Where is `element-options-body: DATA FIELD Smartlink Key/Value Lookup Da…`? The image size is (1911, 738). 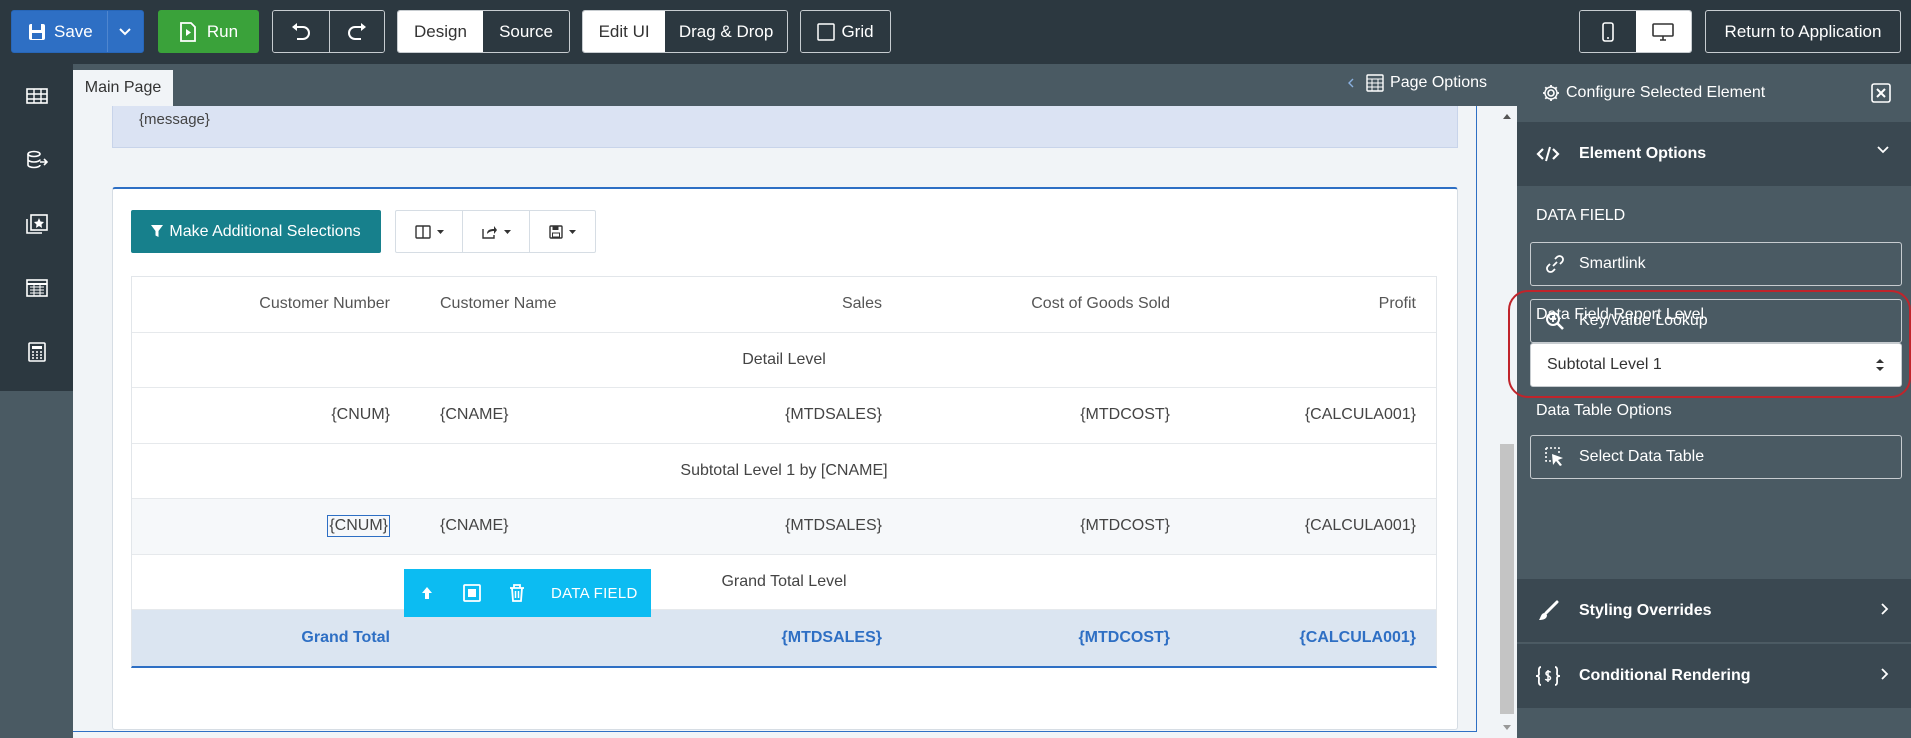
element-options-body: DATA FIELD Smartlink Key/Value Lookup Da… is located at coordinates (1709, 382).